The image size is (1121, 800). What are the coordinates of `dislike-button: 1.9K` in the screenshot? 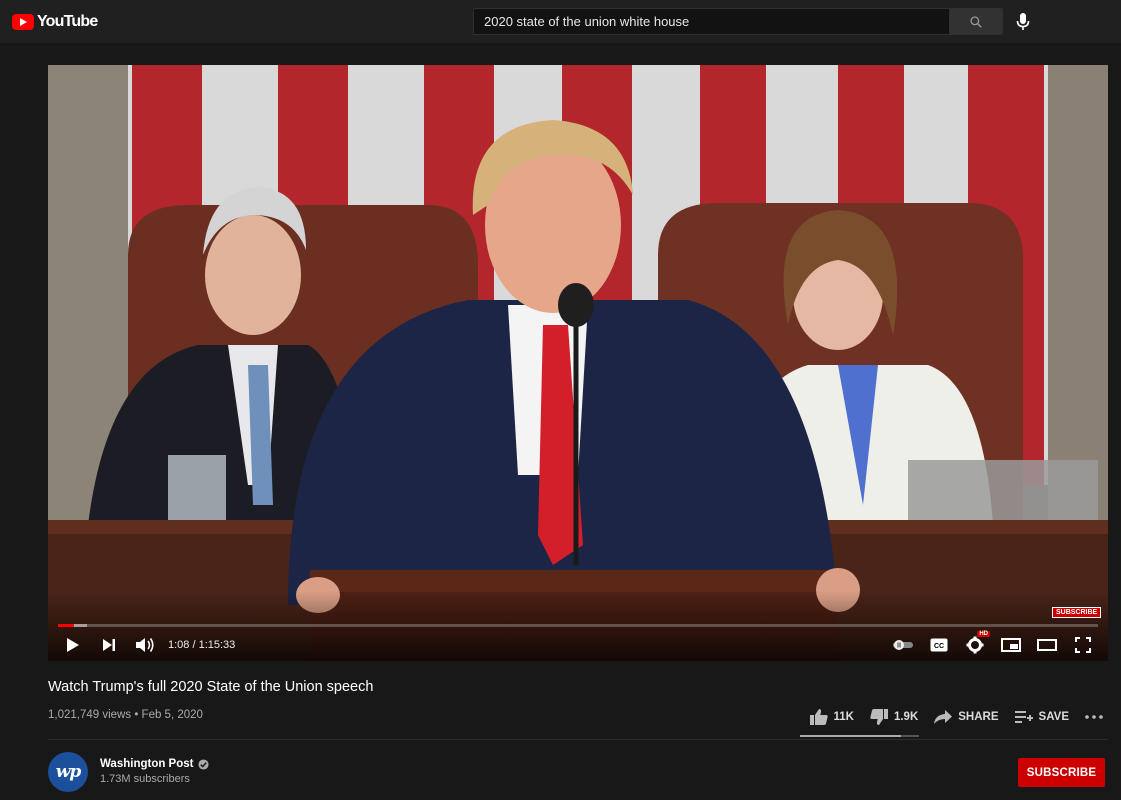 It's located at (894, 717).